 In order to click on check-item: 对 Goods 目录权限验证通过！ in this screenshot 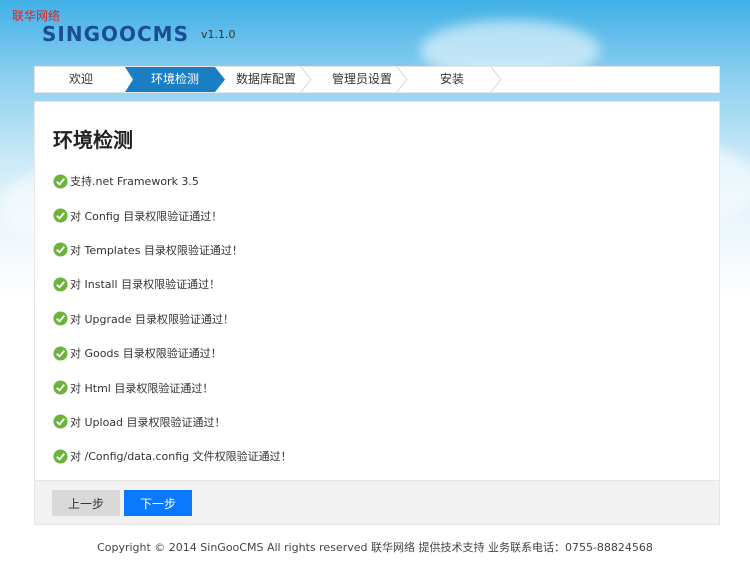, I will do `click(172, 353)`.